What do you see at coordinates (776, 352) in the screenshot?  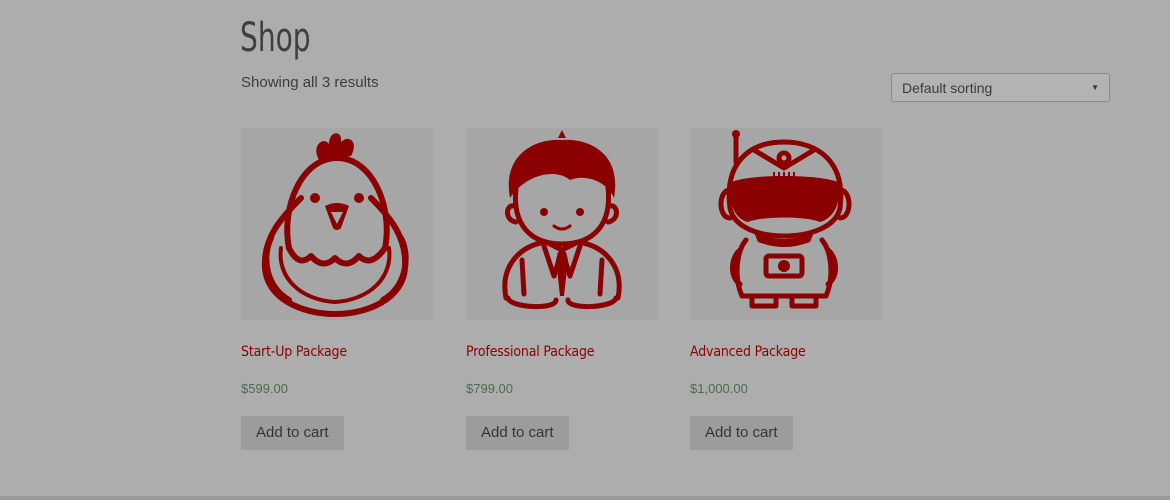 I see `product-title: Advanced Package` at bounding box center [776, 352].